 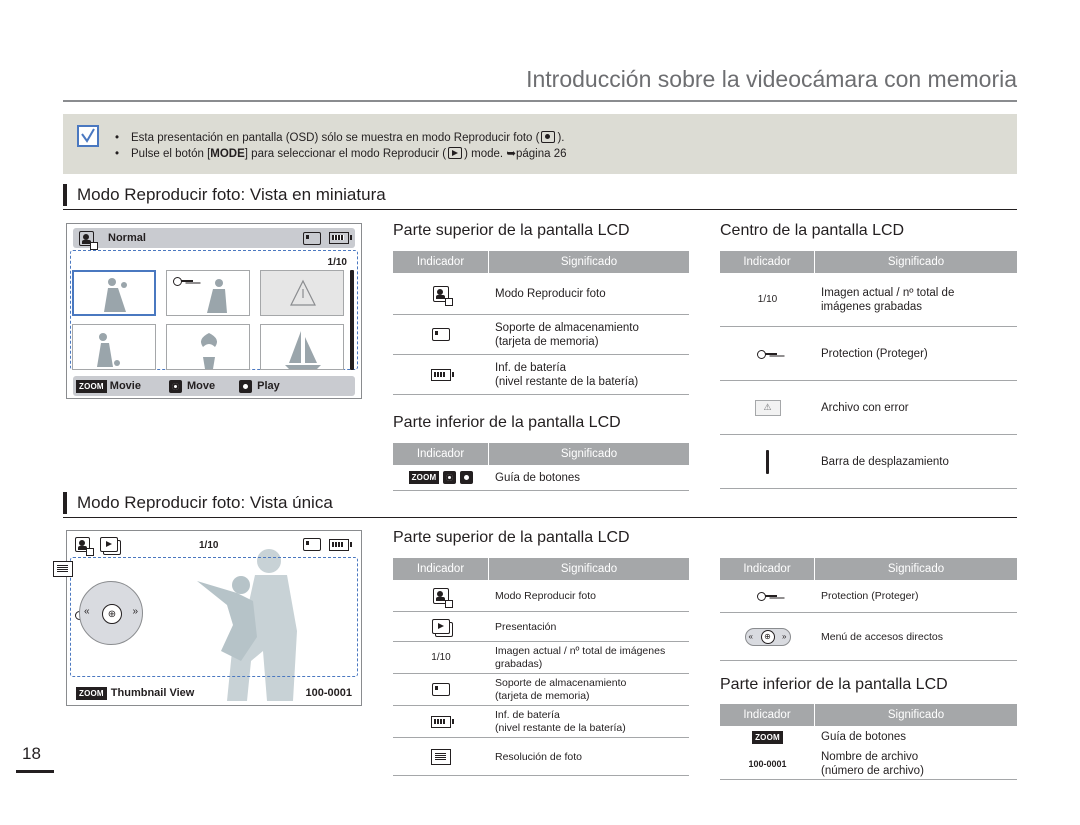 I want to click on key-protect-icon, so click(x=767, y=596).